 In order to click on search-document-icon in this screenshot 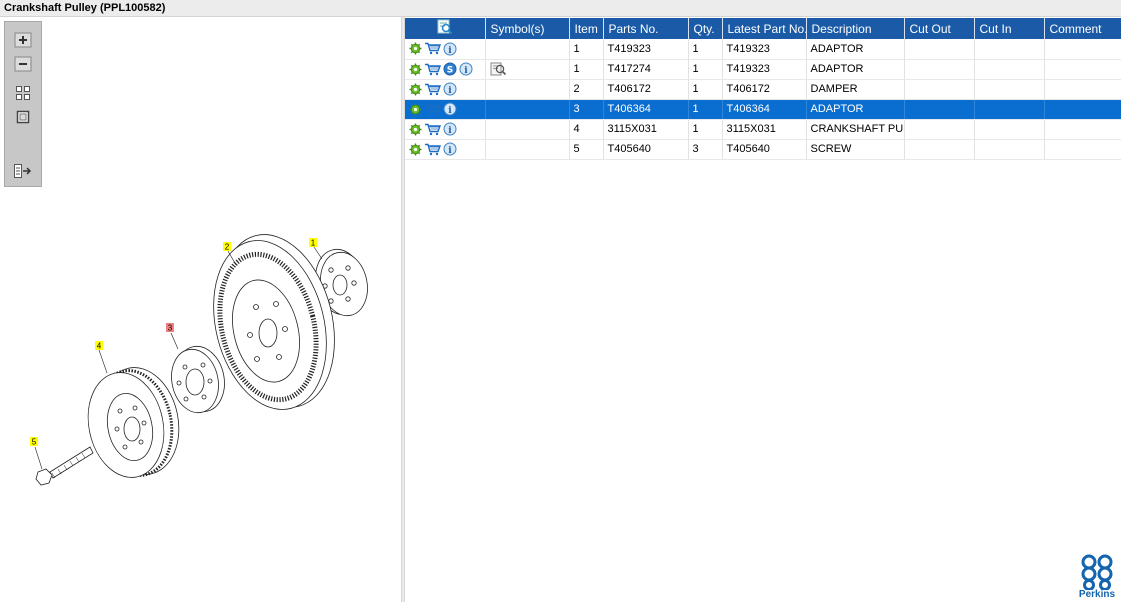, I will do `click(445, 28)`.